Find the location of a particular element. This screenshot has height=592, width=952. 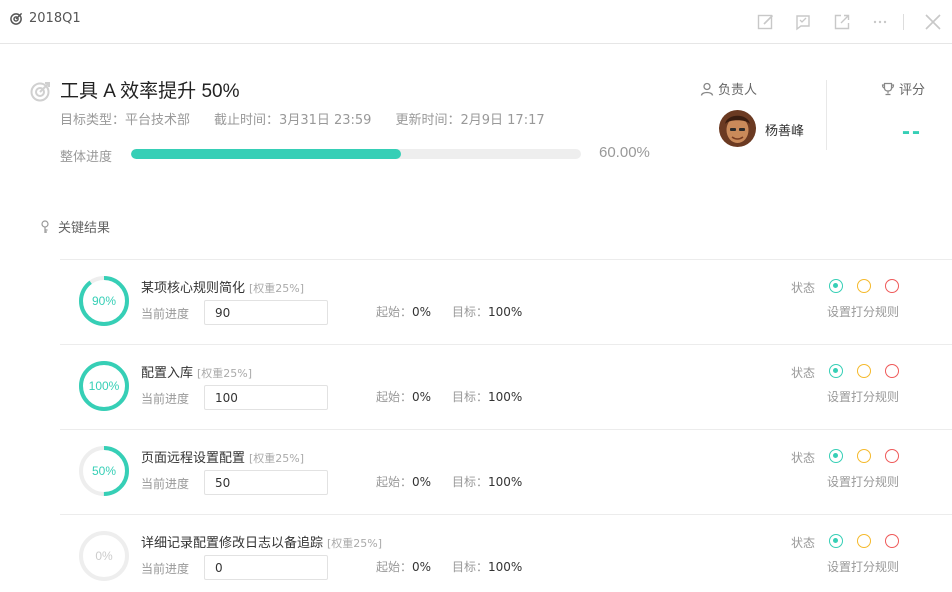

current-progress-input: 0 is located at coordinates (266, 567).